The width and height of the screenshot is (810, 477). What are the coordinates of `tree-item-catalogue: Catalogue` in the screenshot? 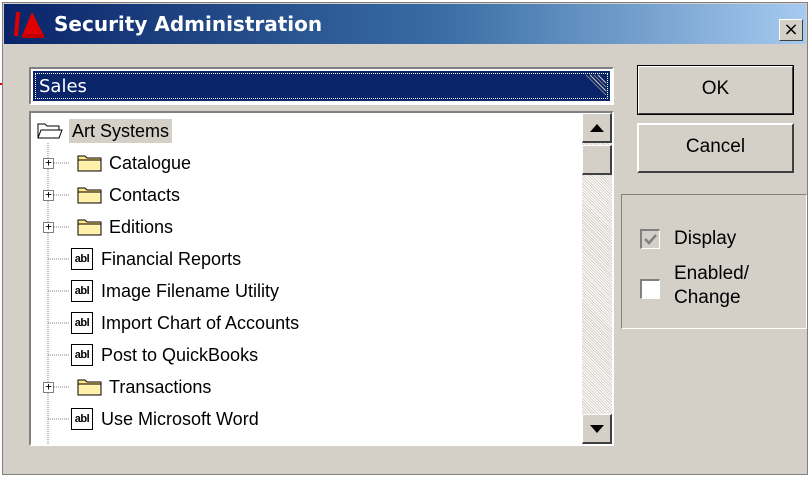 It's located at (134, 163).